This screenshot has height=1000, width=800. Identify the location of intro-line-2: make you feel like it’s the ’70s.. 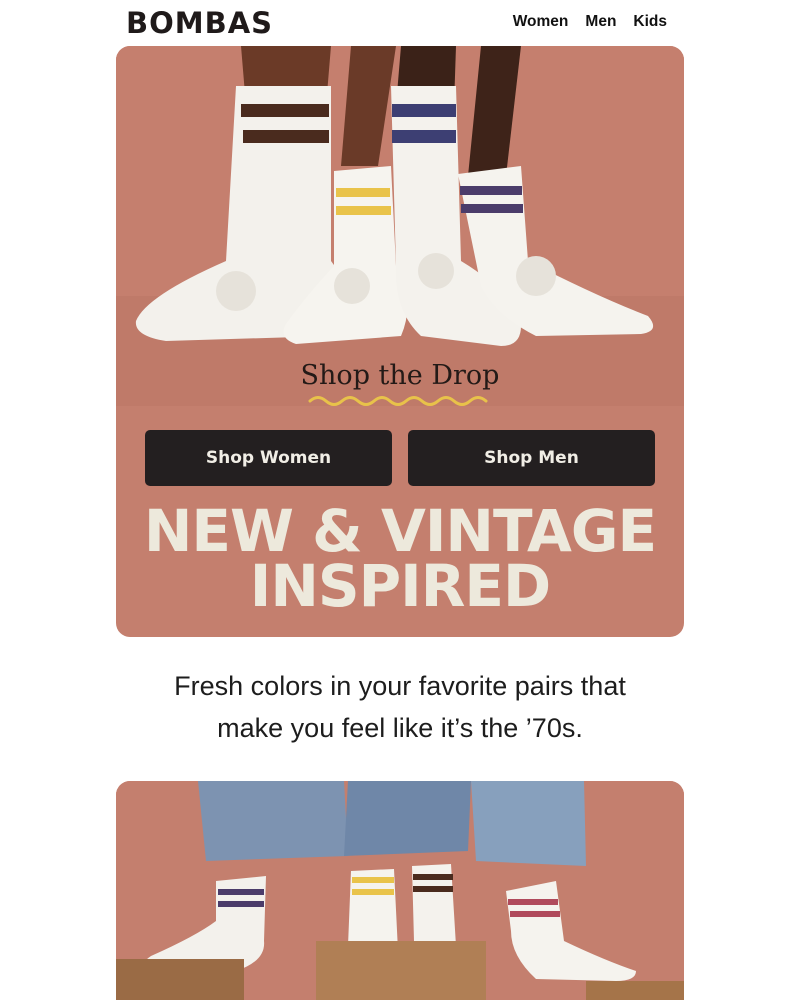
(400, 728).